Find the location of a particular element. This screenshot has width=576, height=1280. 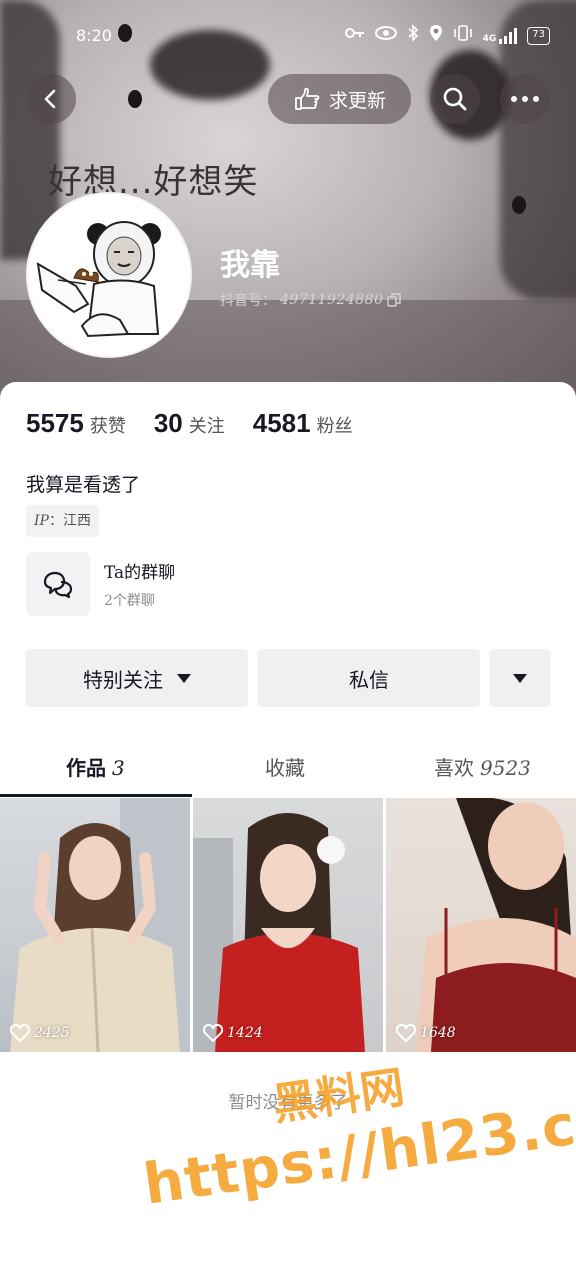

video-like-count: 1648 is located at coordinates (426, 1033).